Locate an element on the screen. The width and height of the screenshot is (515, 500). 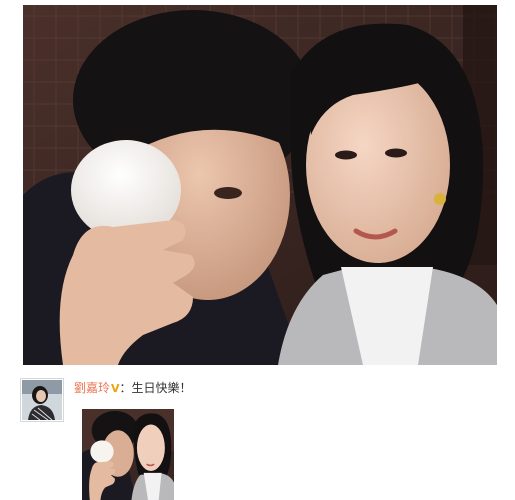
post-text-line: 劉嘉玲V：生日快樂！ is located at coordinates (133, 388).